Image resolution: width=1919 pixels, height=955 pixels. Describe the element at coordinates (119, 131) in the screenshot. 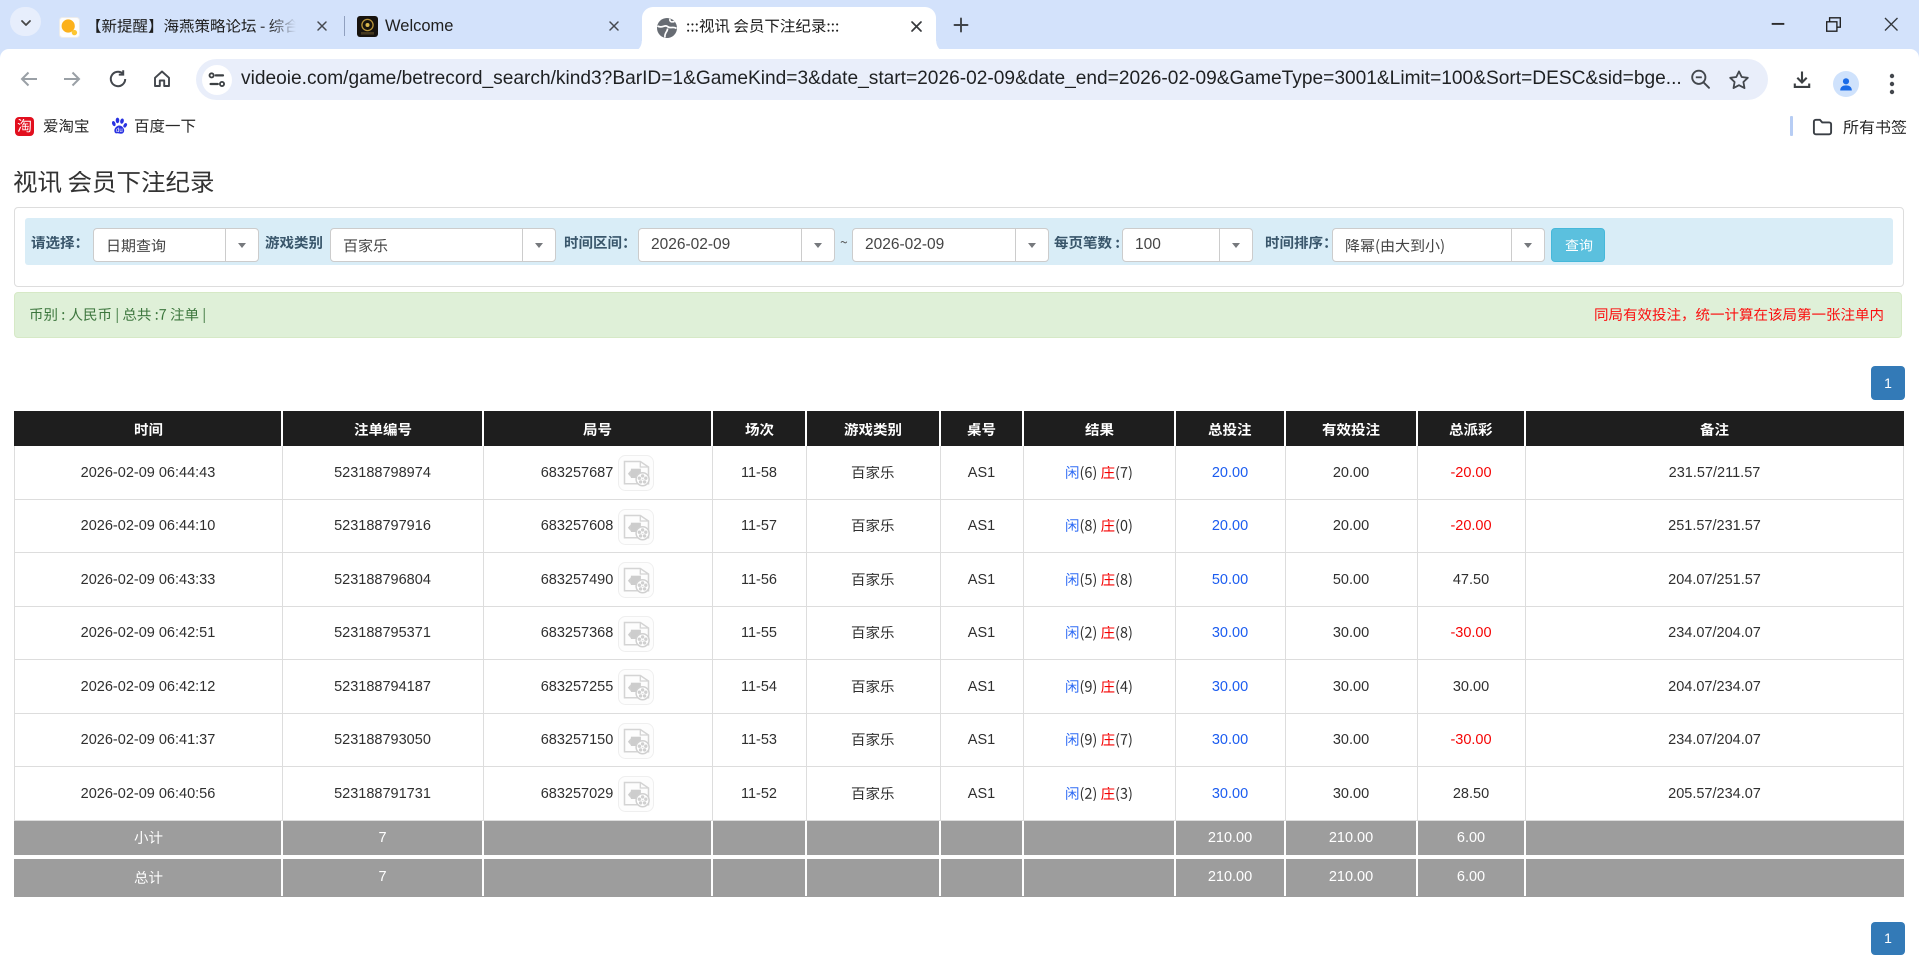

I see `svg-text: du` at that location.